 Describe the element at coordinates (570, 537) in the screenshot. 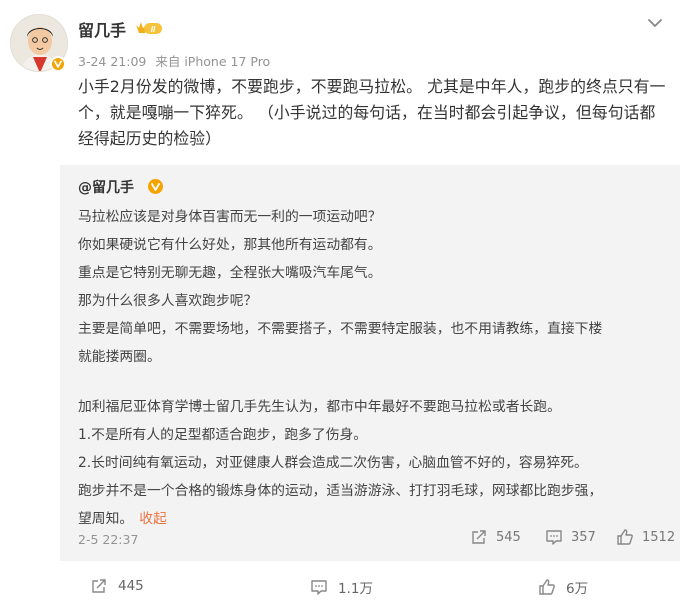

I see `repost-comment-button: 357` at that location.